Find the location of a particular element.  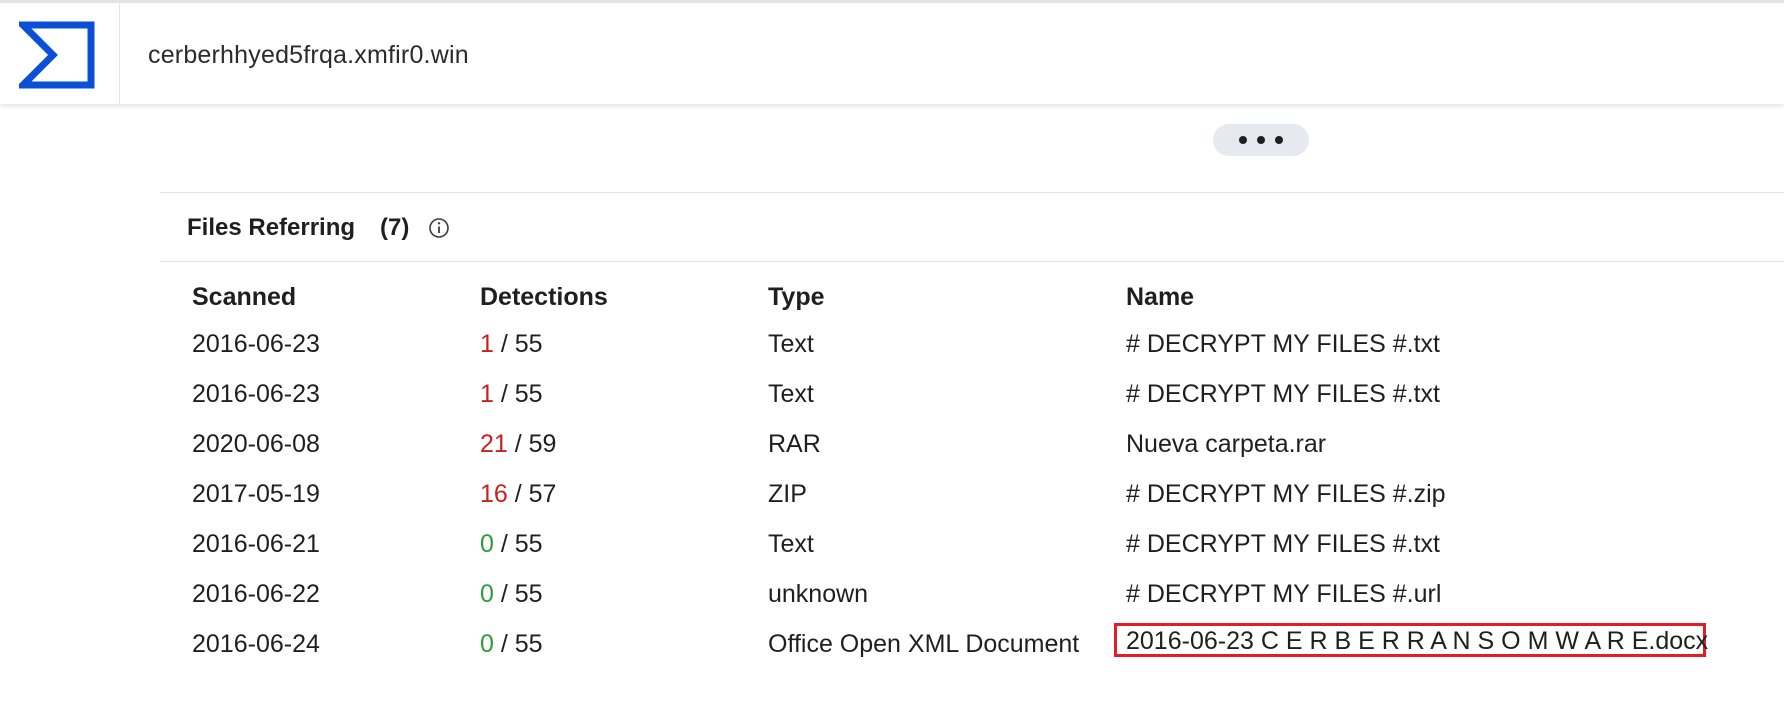

detections-total: 57 is located at coordinates (542, 494).